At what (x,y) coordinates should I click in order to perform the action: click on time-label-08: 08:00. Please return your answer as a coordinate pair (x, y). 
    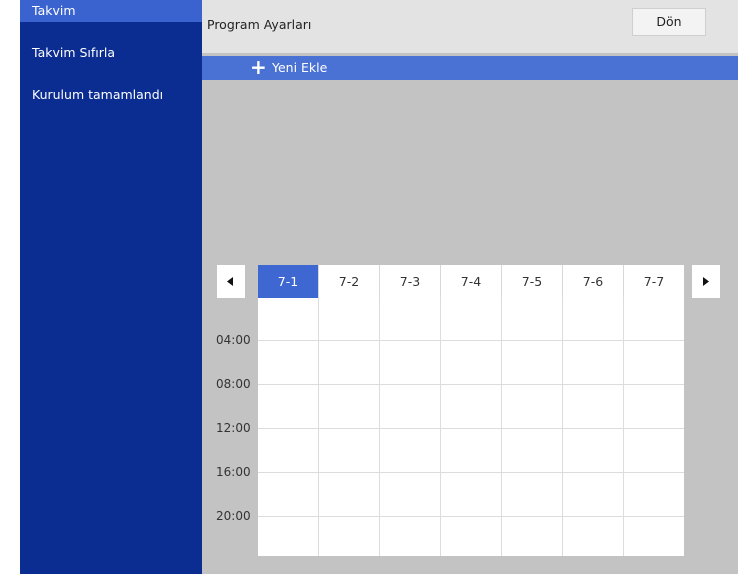
    Looking at the image, I should click on (233, 384).